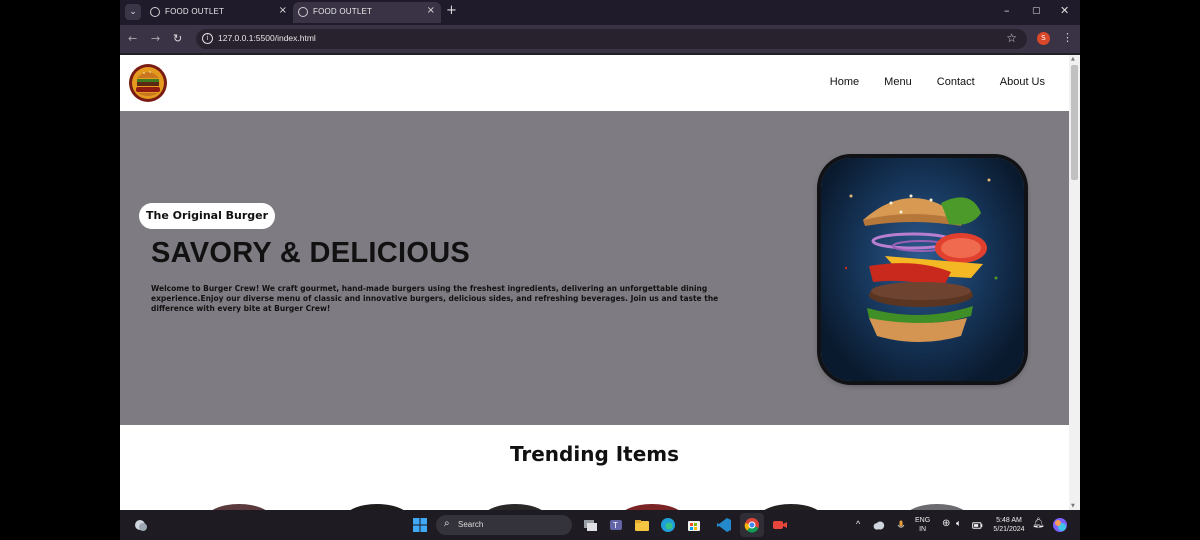 The image size is (1200, 540). What do you see at coordinates (977, 525) in the screenshot?
I see `battery-icon` at bounding box center [977, 525].